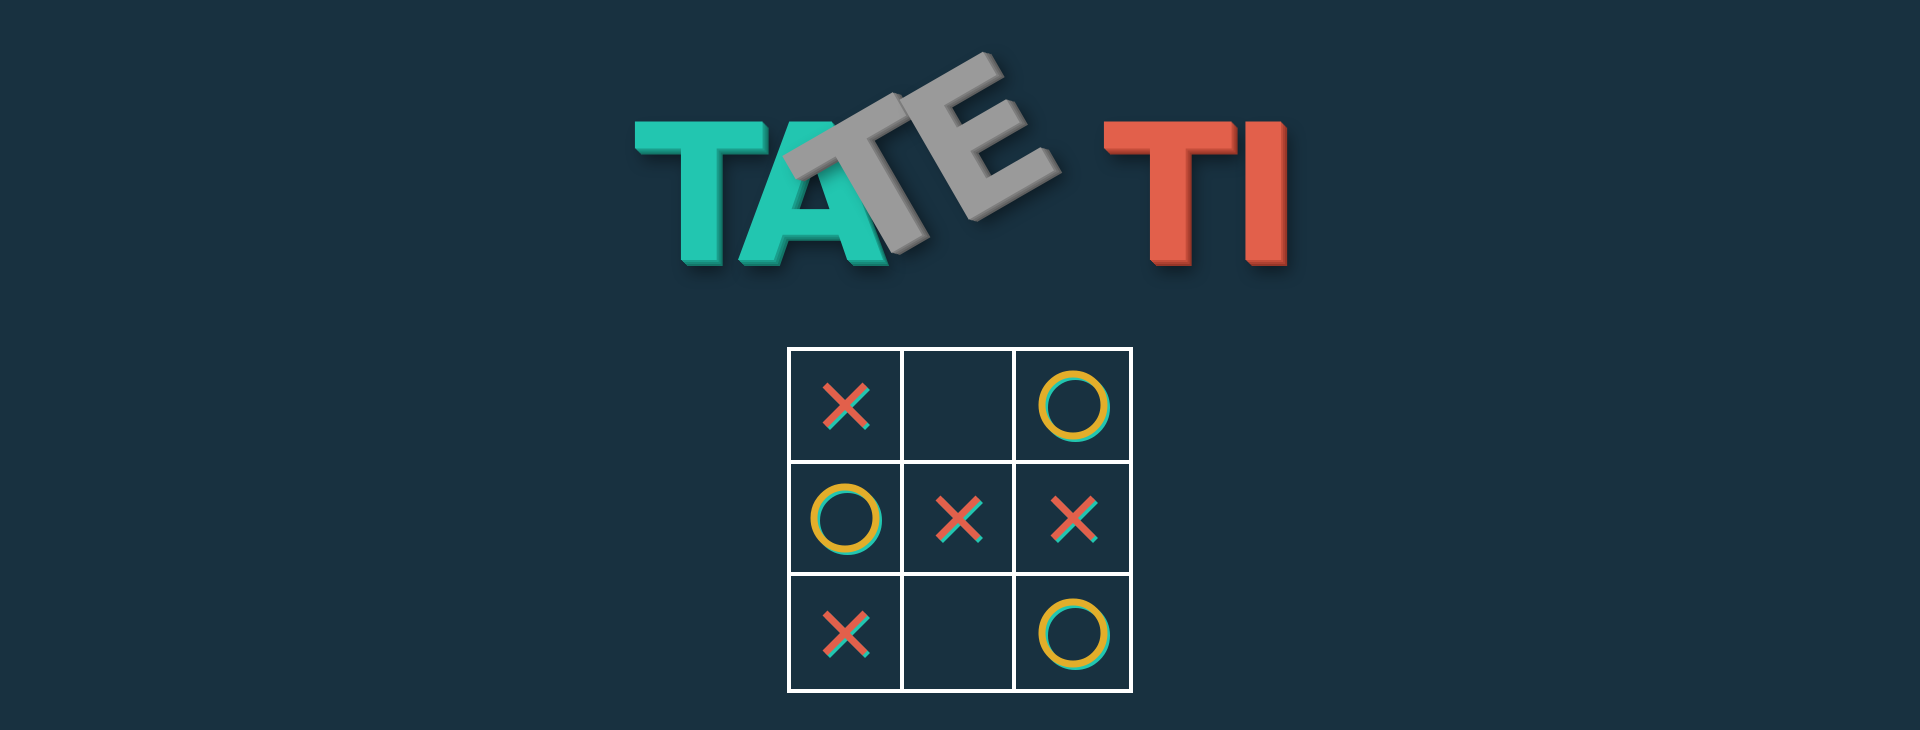 Image resolution: width=1920 pixels, height=730 pixels. I want to click on tic-tac-toe-board, so click(960, 520).